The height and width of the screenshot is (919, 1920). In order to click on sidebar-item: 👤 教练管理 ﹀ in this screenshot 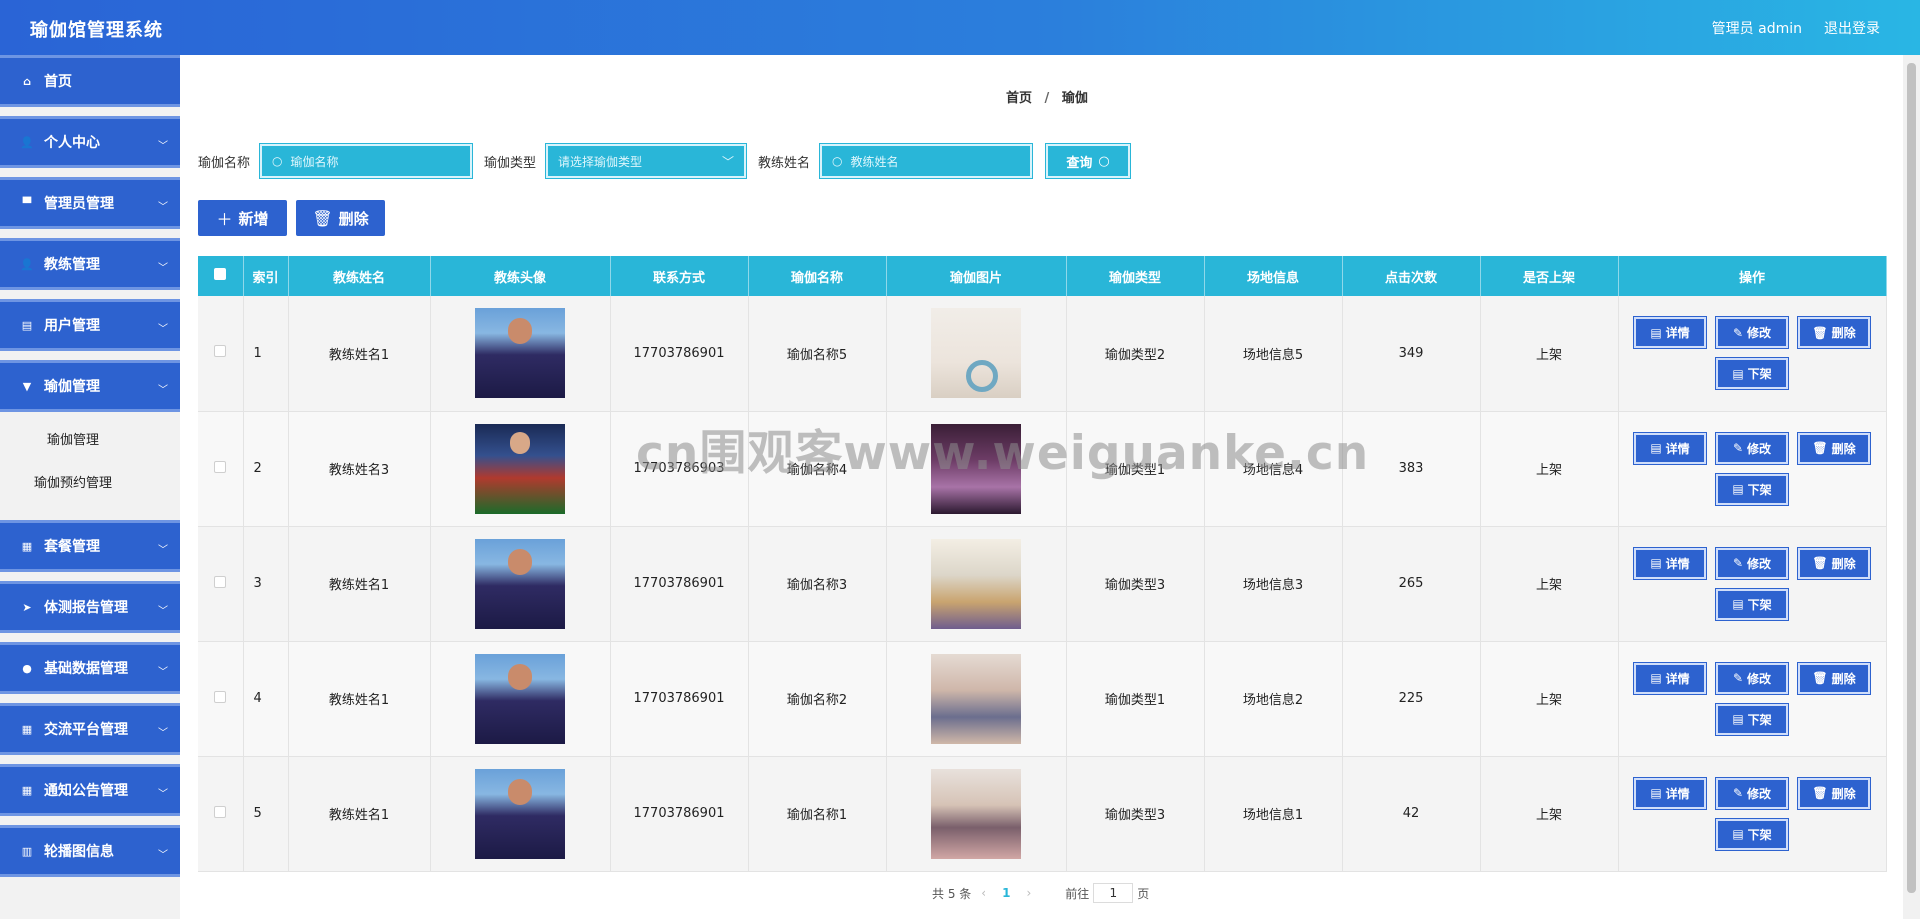, I will do `click(90, 264)`.